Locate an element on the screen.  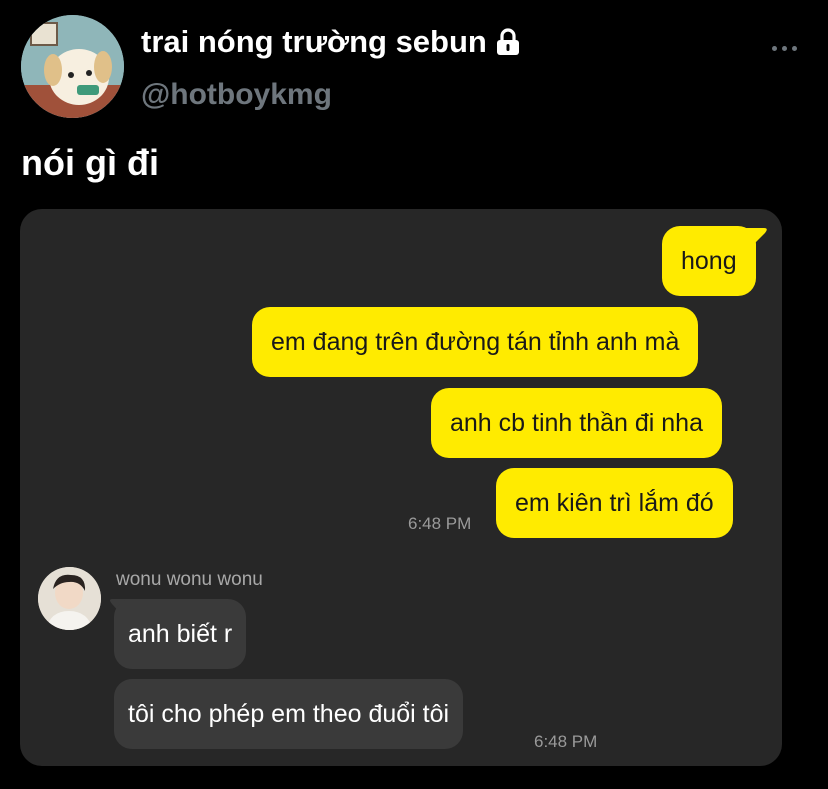
outgoing-timestamp: 6:48 PM is located at coordinates (440, 523).